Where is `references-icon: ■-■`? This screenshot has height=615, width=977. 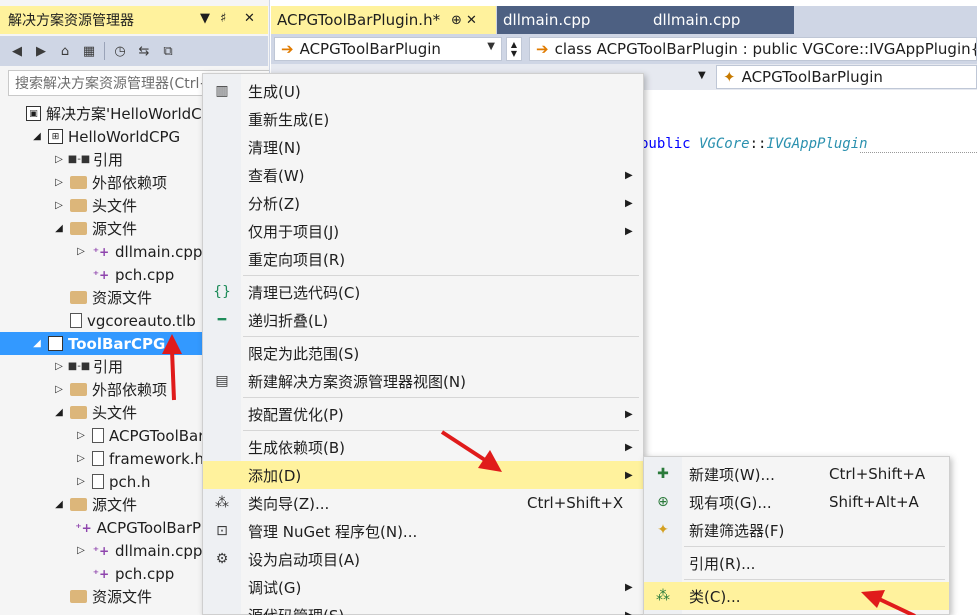 references-icon: ■-■ is located at coordinates (79, 159).